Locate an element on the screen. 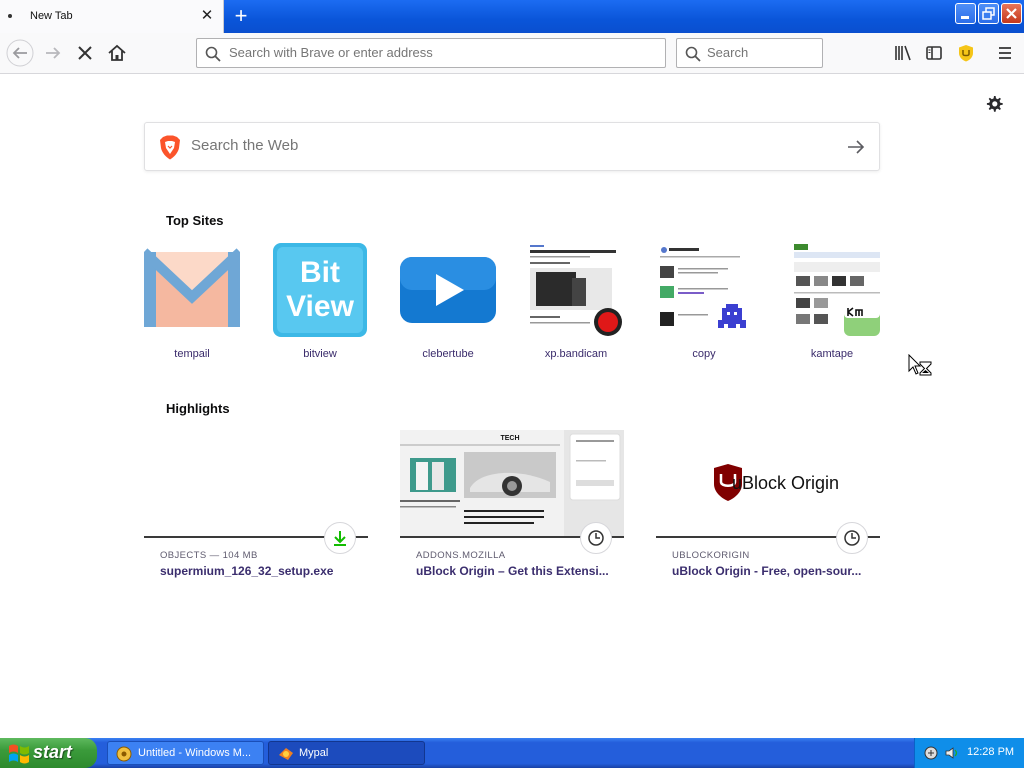  home-button is located at coordinates (117, 53).